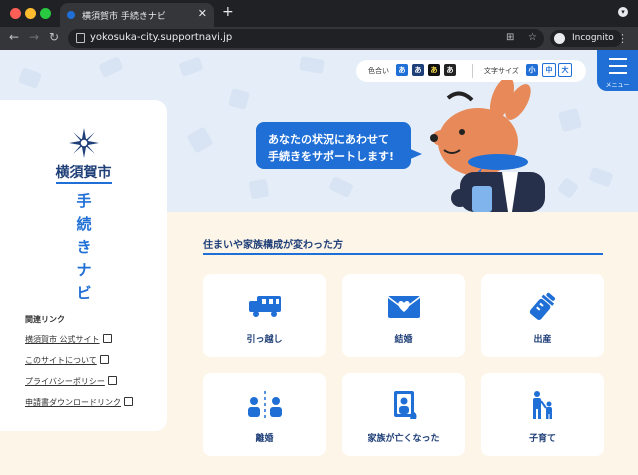 Image resolution: width=638 pixels, height=475 pixels. I want to click on browser-tab: 横須賀市 手続きナビ ✕, so click(137, 15).